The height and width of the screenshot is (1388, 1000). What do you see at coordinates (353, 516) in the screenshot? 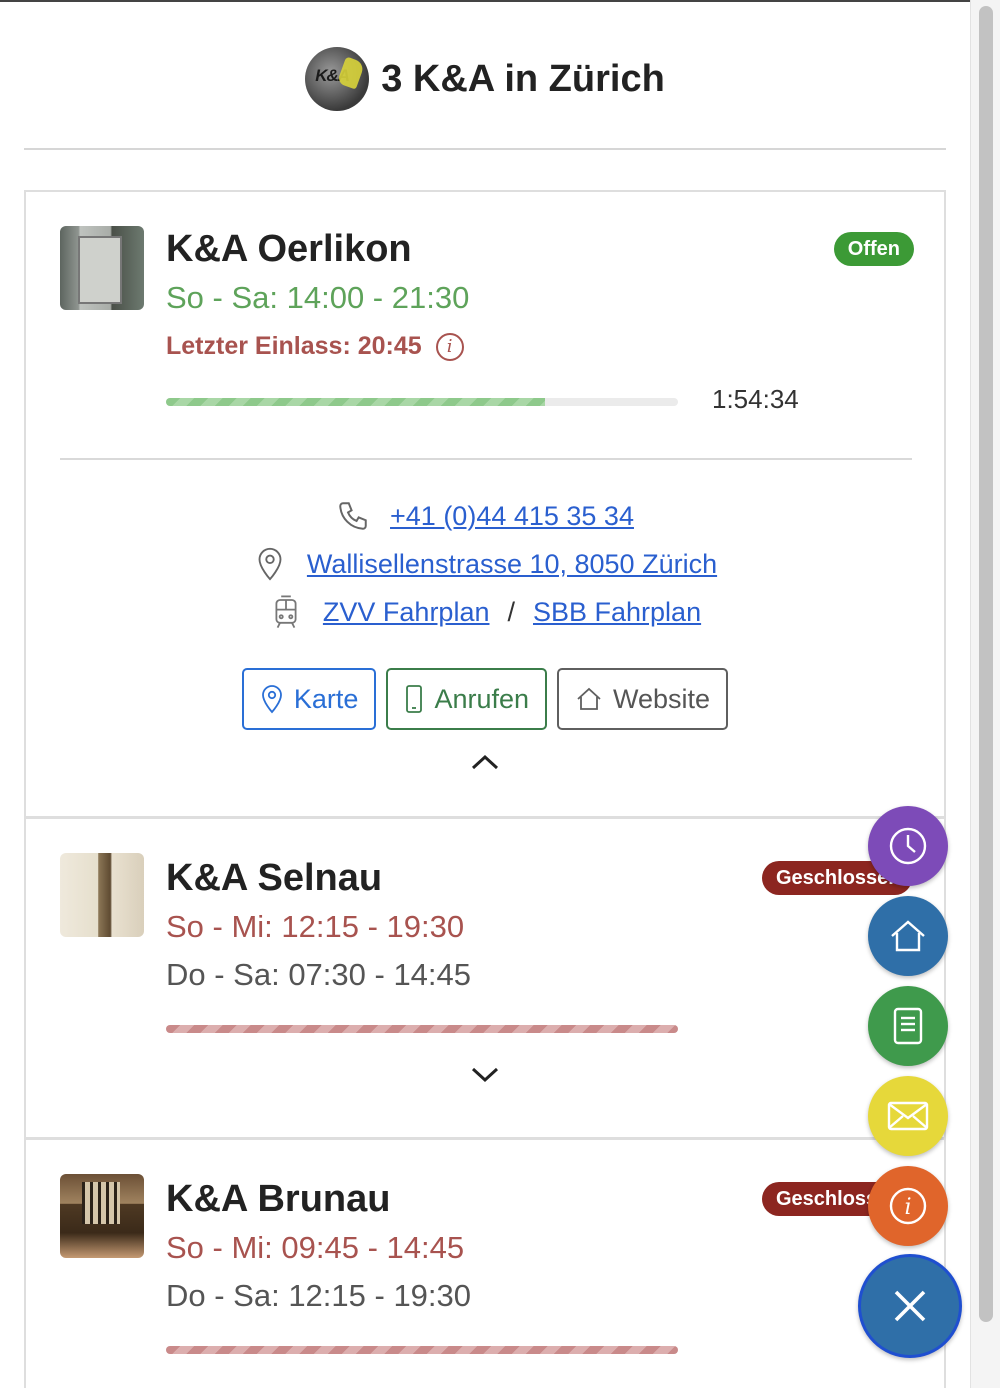
I see `phone-icon` at bounding box center [353, 516].